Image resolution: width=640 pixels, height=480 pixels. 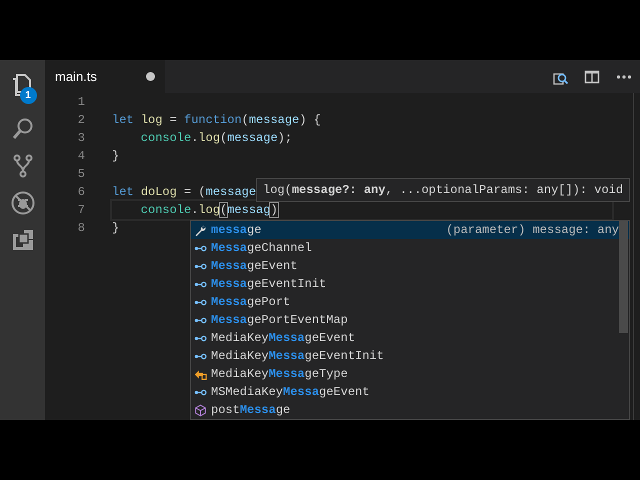 I want to click on code-line: console.log(message);, so click(x=216, y=138).